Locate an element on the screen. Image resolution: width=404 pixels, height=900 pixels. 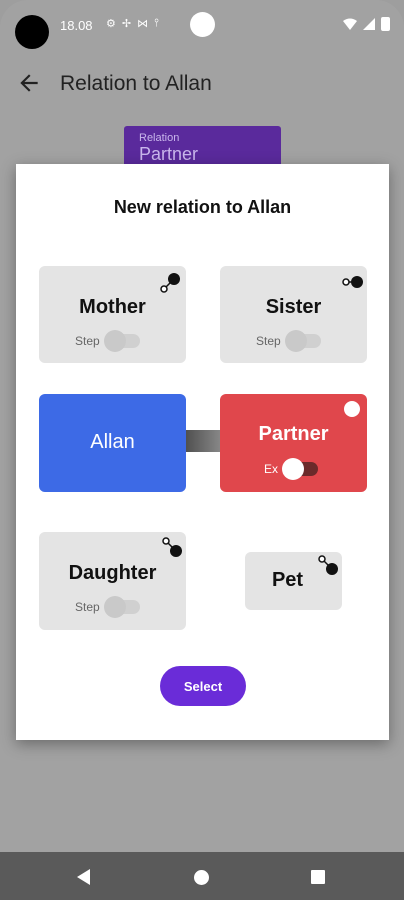
notification-icons: ⚙ ✢ ⋈ ⫯ is located at coordinates (132, 23).